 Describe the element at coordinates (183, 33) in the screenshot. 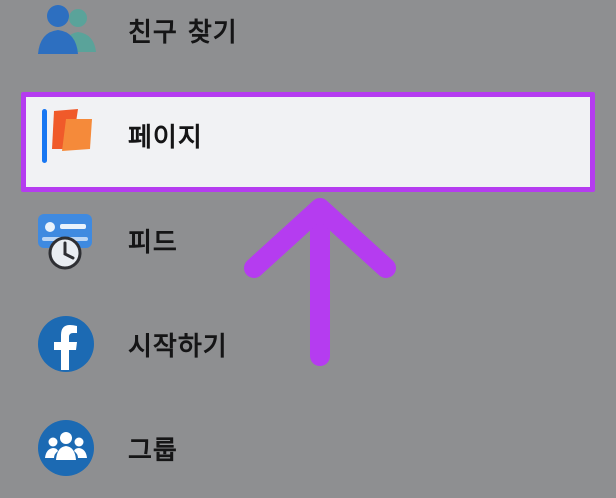

I see `menu-item-label: 친구 찾기` at that location.